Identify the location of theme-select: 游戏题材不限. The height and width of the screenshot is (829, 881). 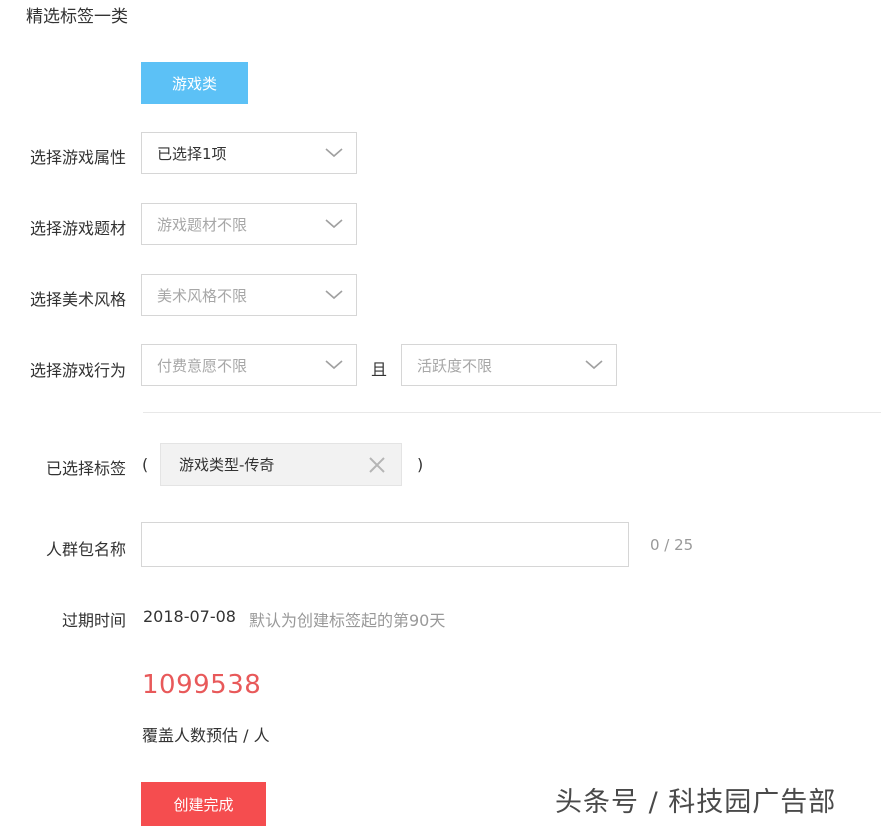
(249, 224).